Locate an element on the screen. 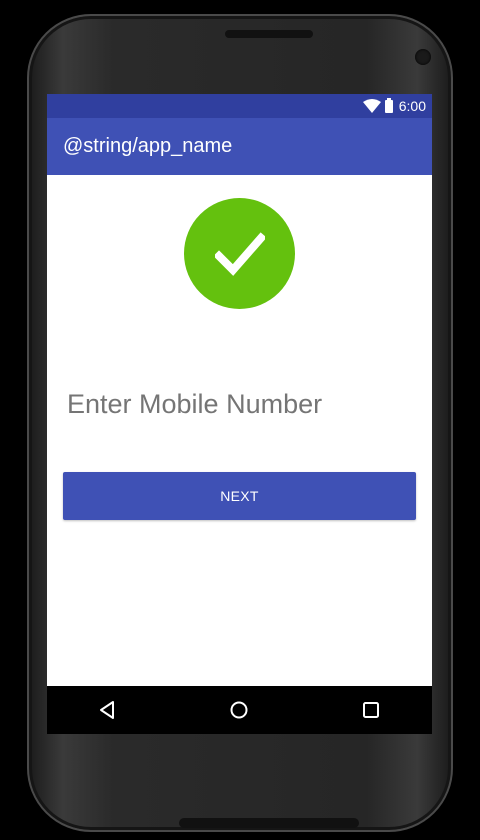  checkmark-icon is located at coordinates (239, 253).